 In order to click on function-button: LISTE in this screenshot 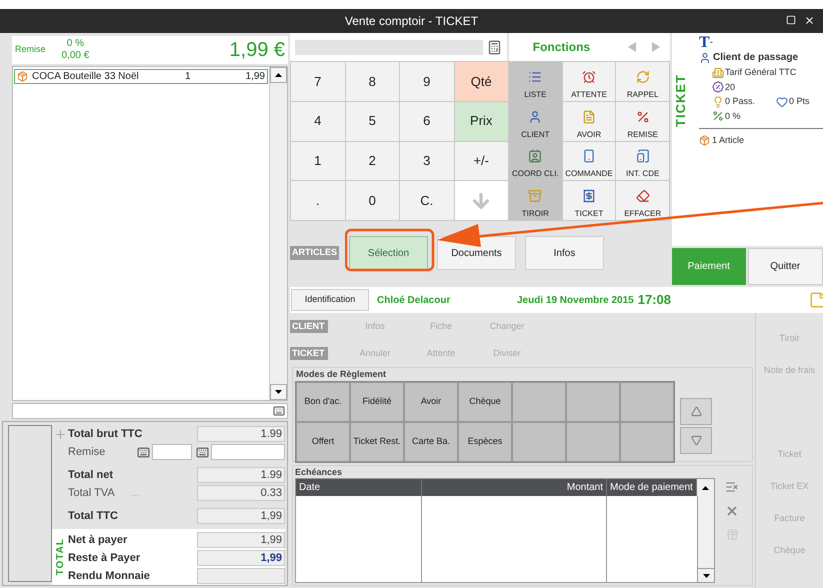, I will do `click(535, 81)`.